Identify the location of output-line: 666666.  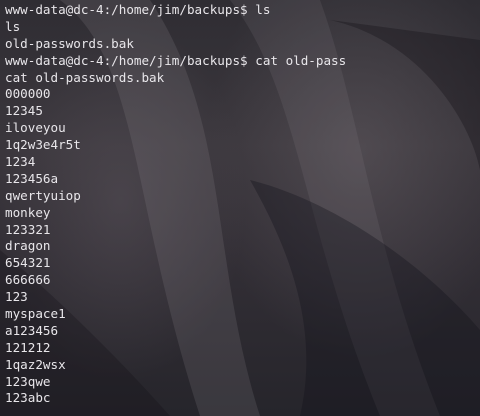
(28, 280).